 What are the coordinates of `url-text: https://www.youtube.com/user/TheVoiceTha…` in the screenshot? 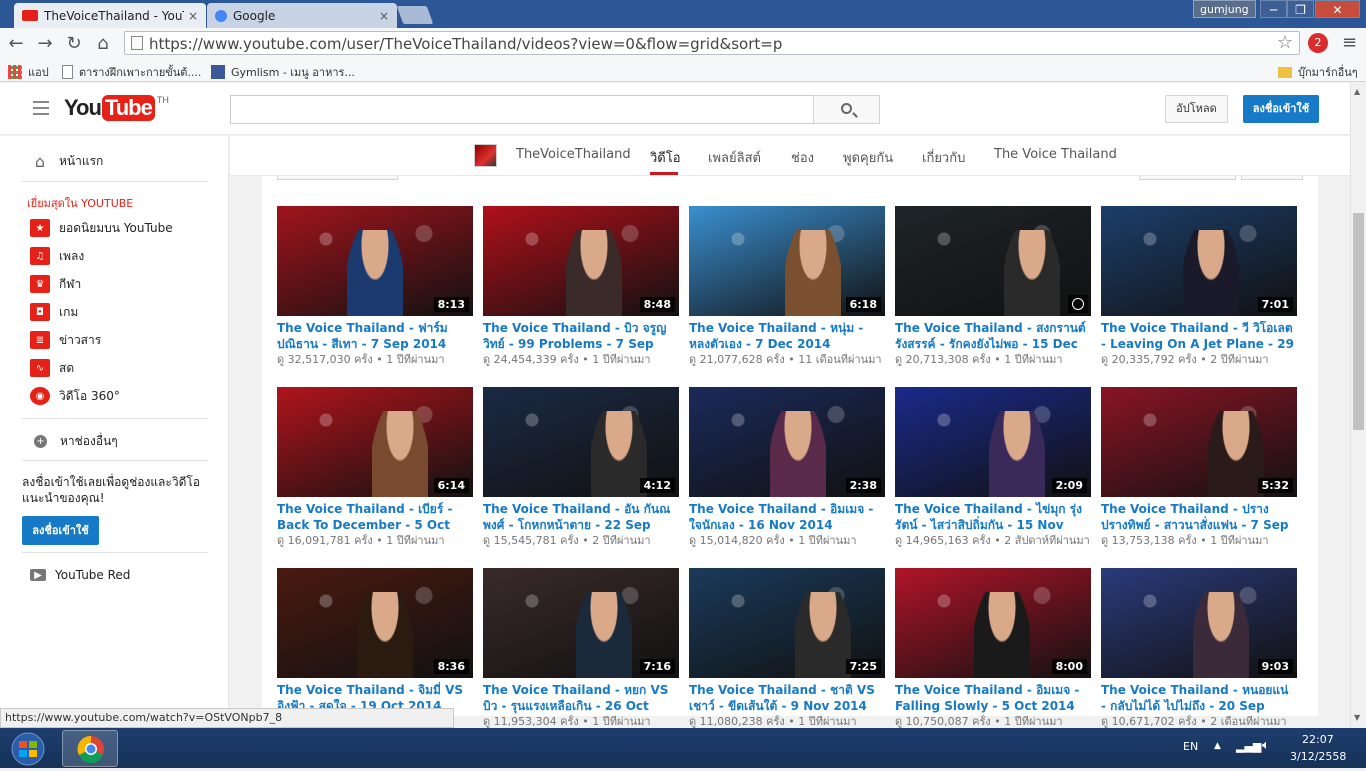 It's located at (465, 44).